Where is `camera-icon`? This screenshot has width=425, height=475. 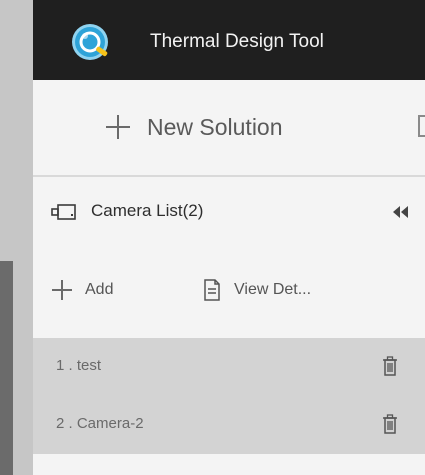
camera-icon is located at coordinates (63, 212).